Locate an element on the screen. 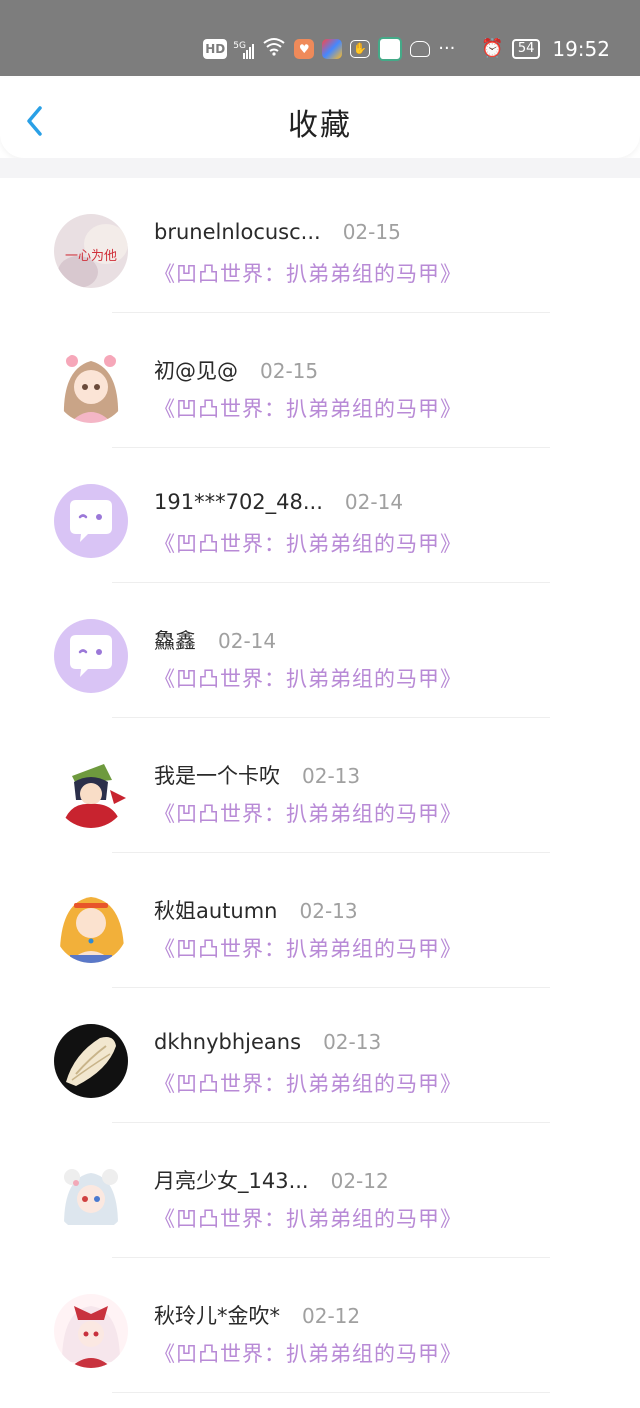 Image resolution: width=640 pixels, height=1408 pixels. name-line: 秋姐autumn 02-13 is located at coordinates (256, 910).